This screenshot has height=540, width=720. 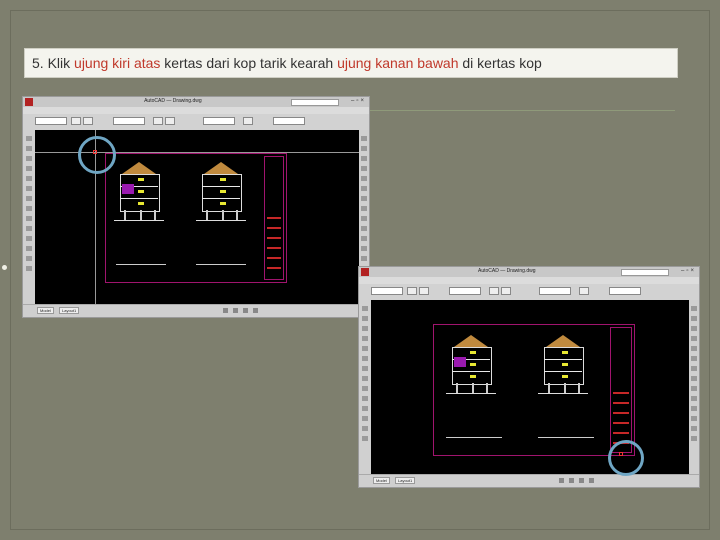 What do you see at coordinates (529, 292) in the screenshot?
I see `toolbar` at bounding box center [529, 292].